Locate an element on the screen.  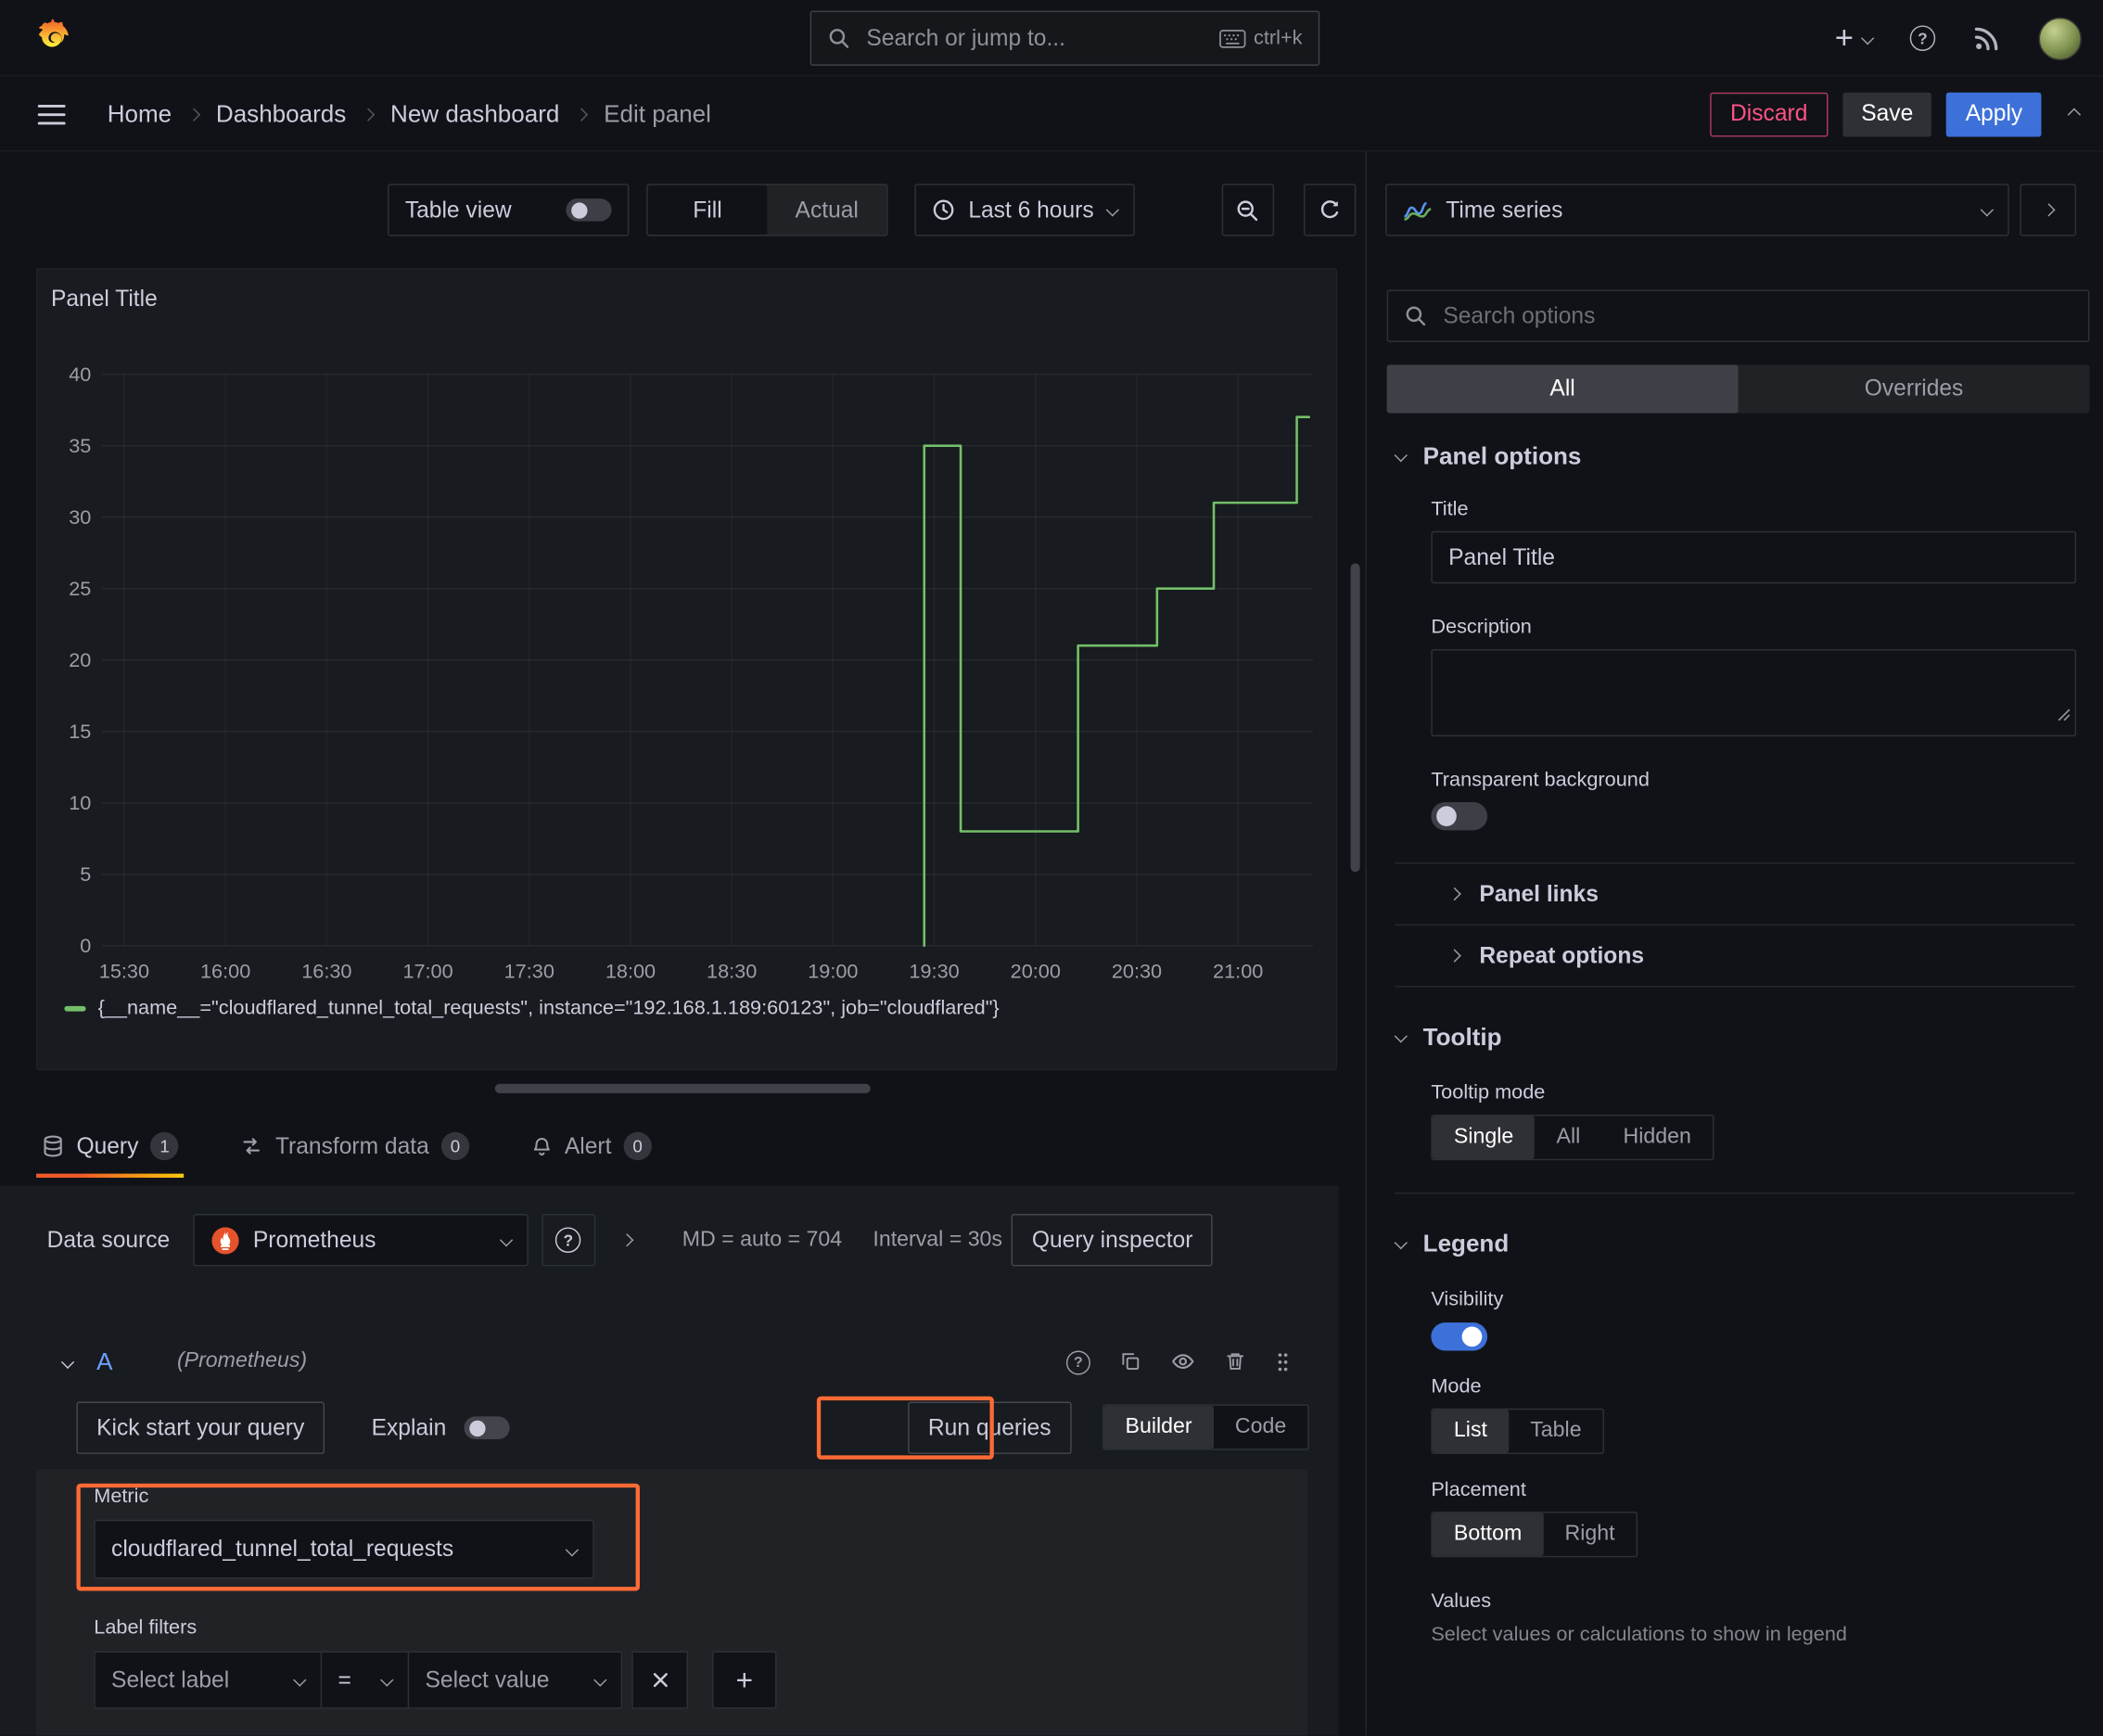
svg-text: 20:30 is located at coordinates (1137, 971).